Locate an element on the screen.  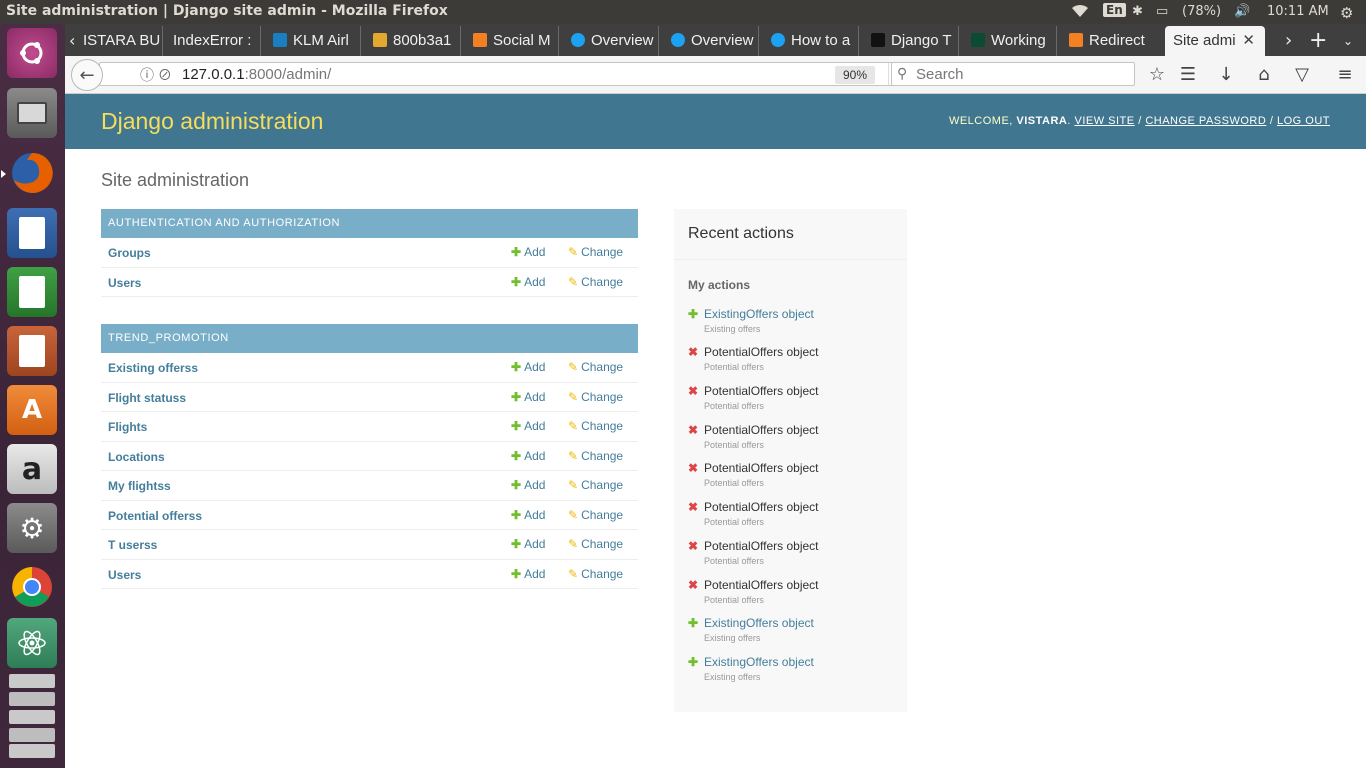
keyboard-layout-indicator: En is located at coordinates (1114, 10).